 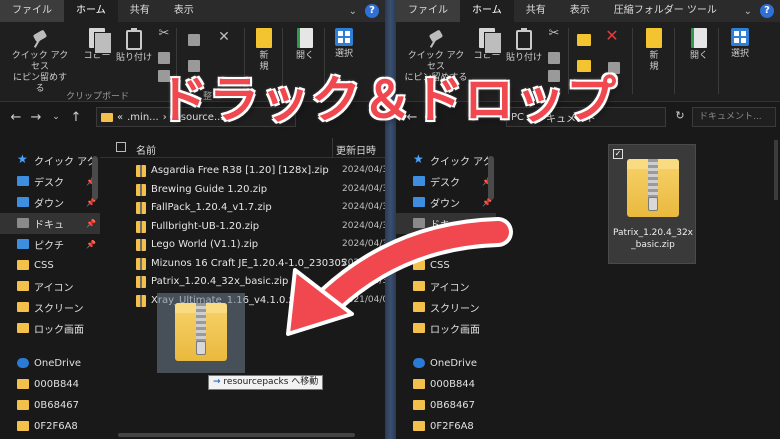 What do you see at coordinates (332, 148) in the screenshot?
I see `column-separator` at bounding box center [332, 148].